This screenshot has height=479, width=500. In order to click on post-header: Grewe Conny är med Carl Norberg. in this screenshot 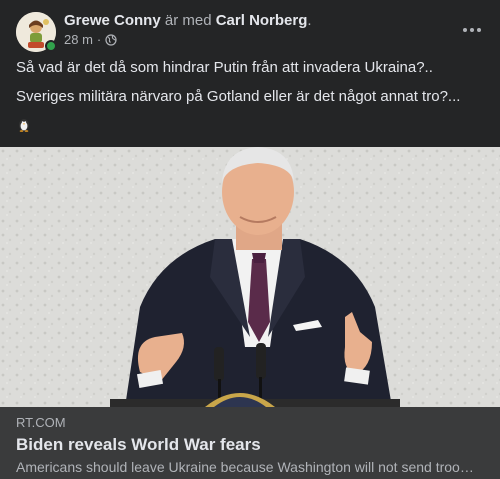, I will do `click(188, 21)`.